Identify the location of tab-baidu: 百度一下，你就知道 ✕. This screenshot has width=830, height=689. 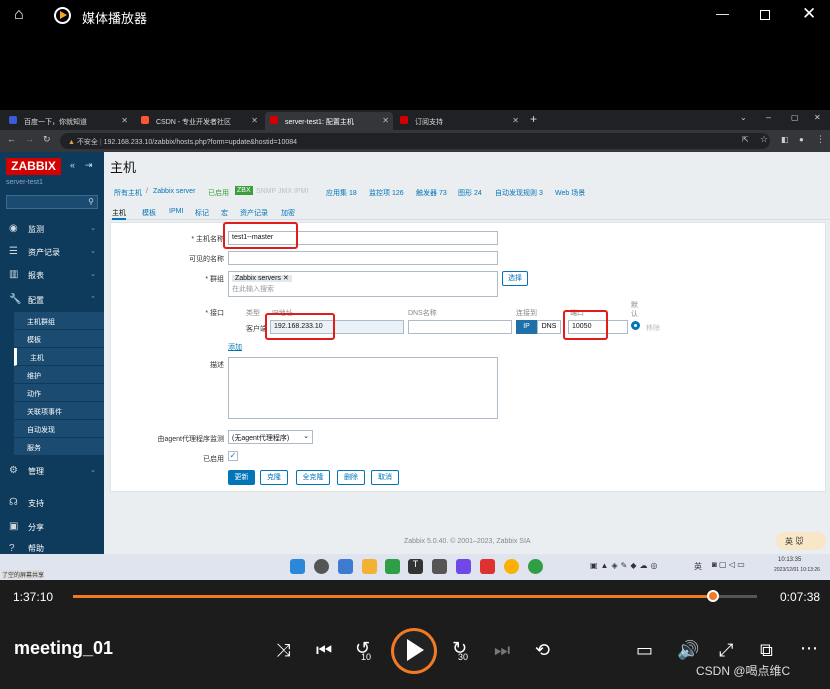
(68, 121).